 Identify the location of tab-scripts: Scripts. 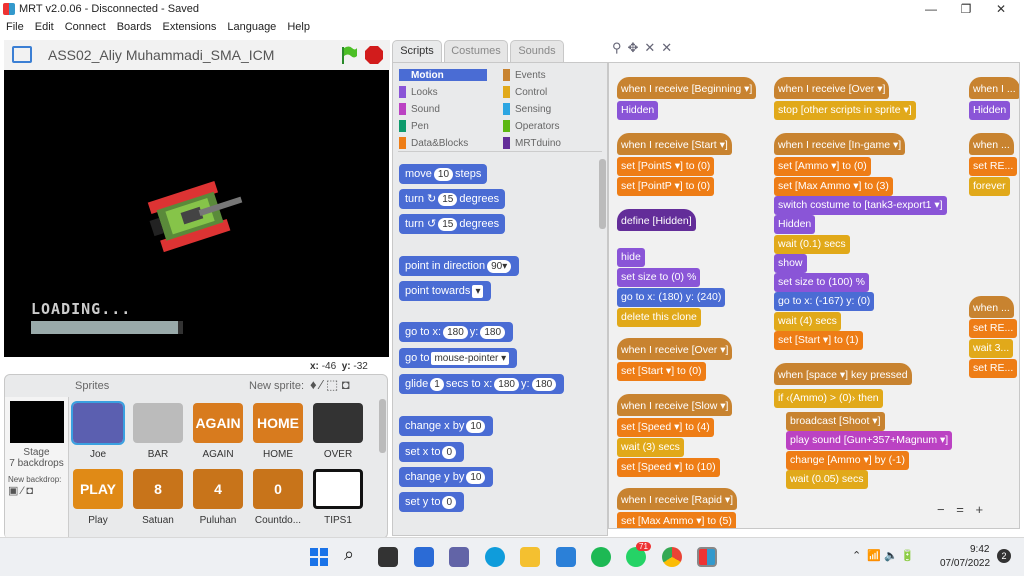
(417, 51).